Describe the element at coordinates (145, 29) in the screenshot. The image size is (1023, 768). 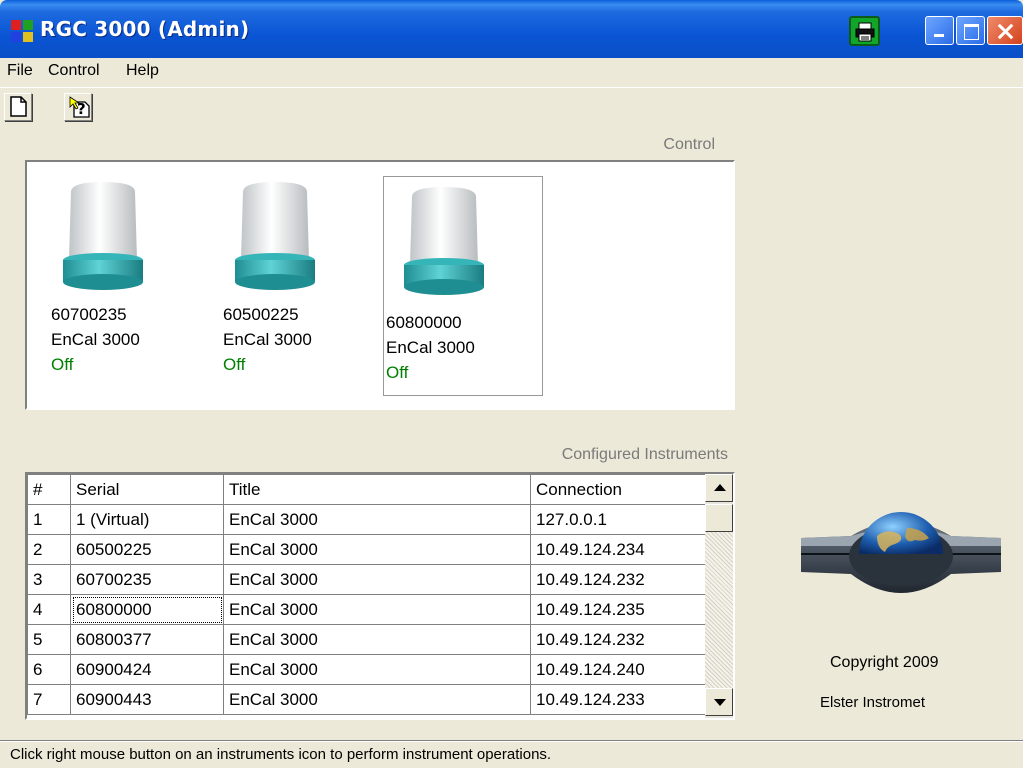
I see `window-title: RGC 3000 (Admin)` at that location.